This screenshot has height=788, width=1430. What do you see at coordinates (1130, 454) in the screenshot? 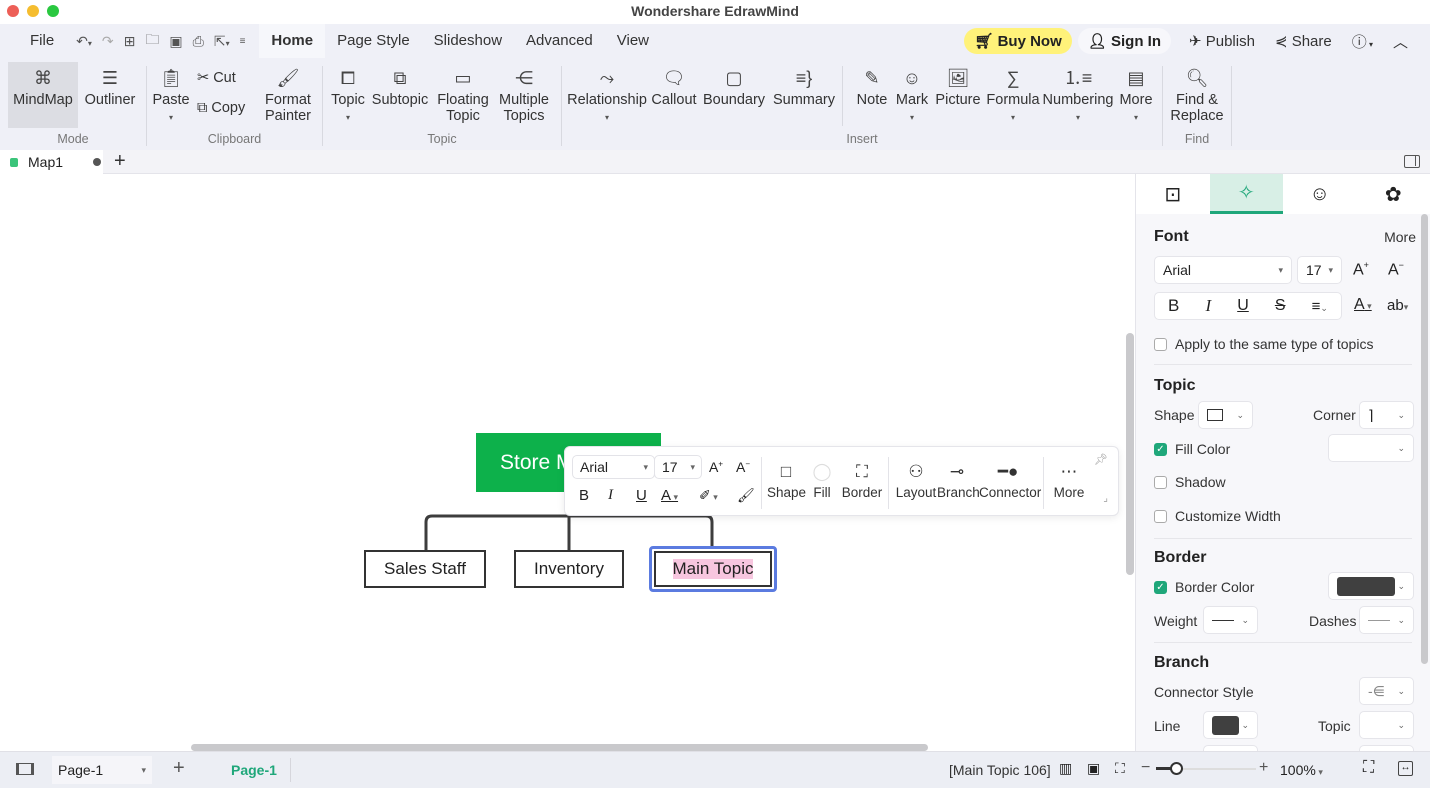
I see `vertical-scrollbar` at bounding box center [1130, 454].